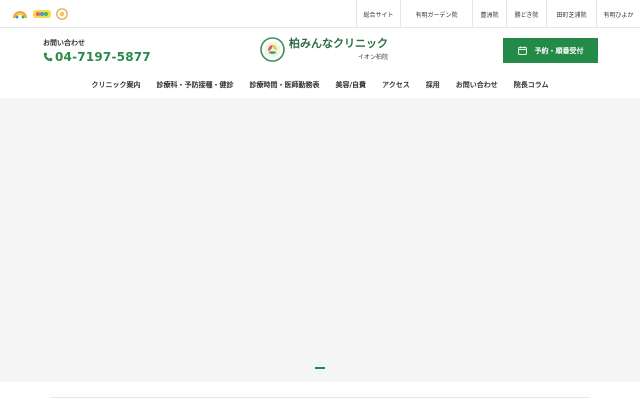 Image resolution: width=640 pixels, height=400 pixels. Describe the element at coordinates (396, 85) in the screenshot. I see `nav-item-access: アクセス` at that location.